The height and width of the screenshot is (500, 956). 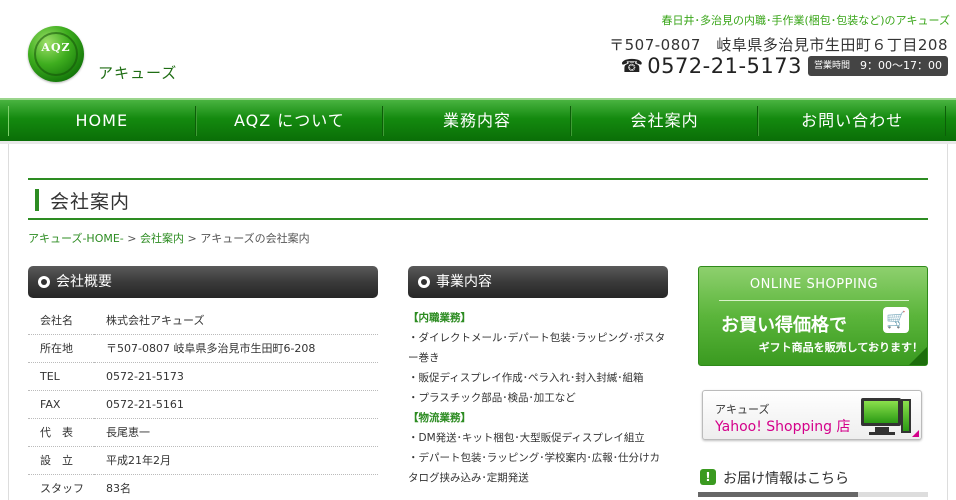 I want to click on table-row: 設 立平成21年2月, so click(x=203, y=460).